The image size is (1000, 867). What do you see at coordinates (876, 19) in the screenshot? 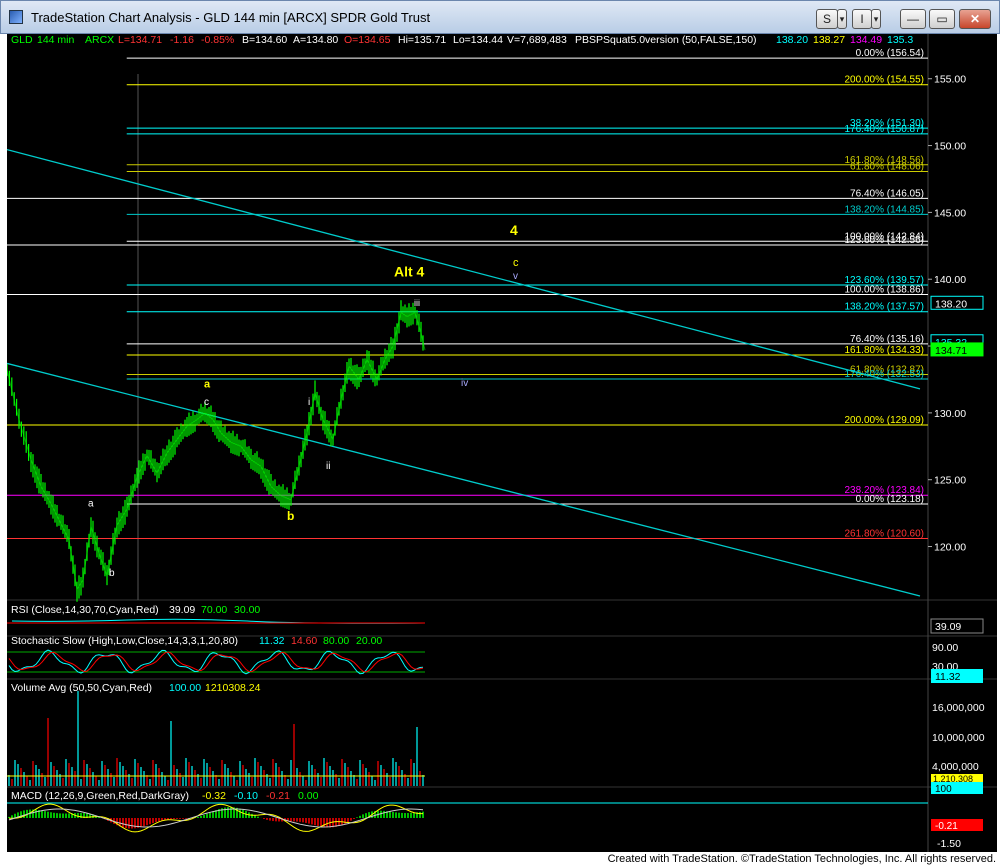
I see `pin-dropdown-button: ▾` at bounding box center [876, 19].